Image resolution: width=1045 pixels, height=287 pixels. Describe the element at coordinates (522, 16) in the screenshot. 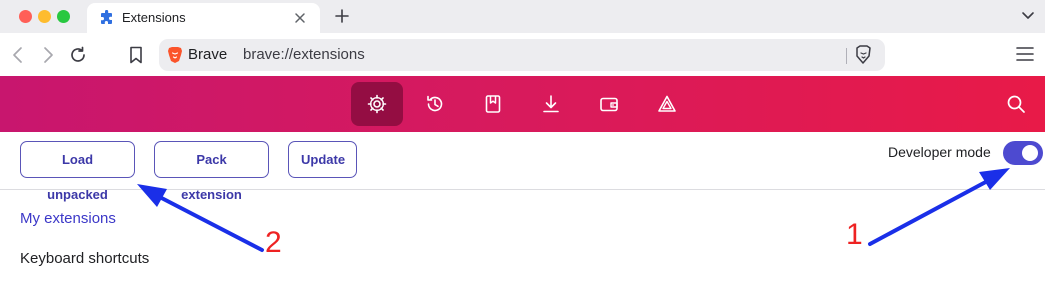

I see `tab-strip: Extensions` at that location.